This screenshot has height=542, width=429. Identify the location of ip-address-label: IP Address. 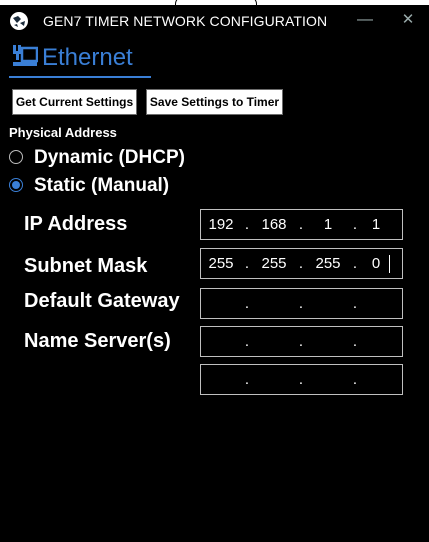
(76, 224).